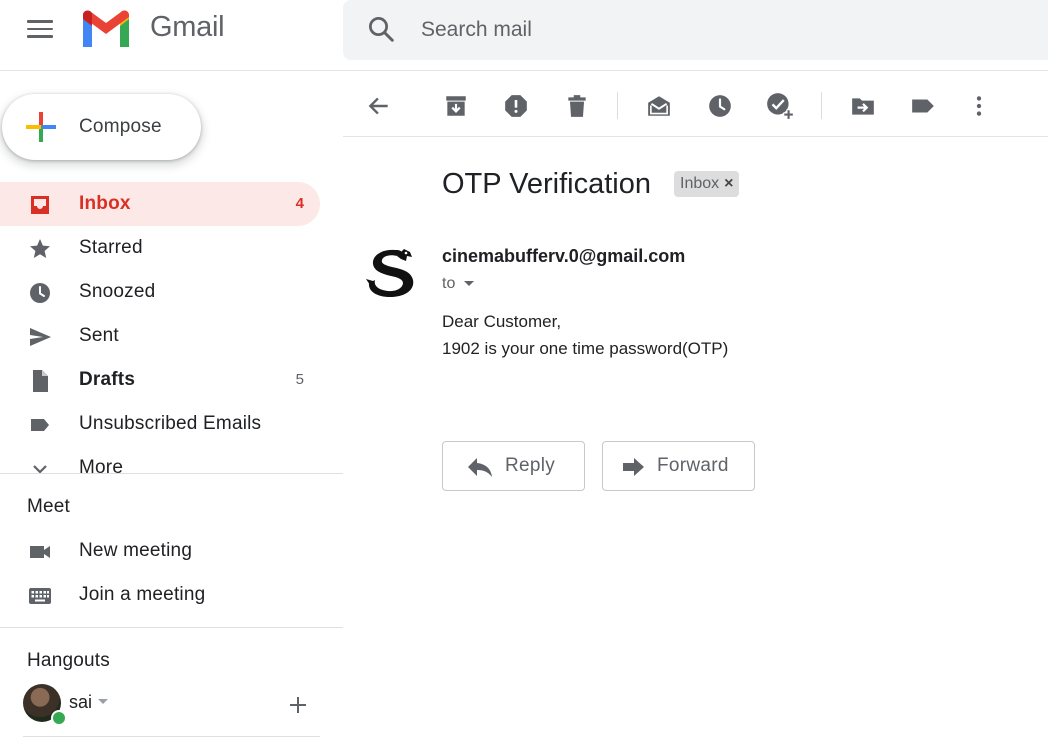  What do you see at coordinates (49, 506) in the screenshot?
I see `meet-section-title: Meet` at bounding box center [49, 506].